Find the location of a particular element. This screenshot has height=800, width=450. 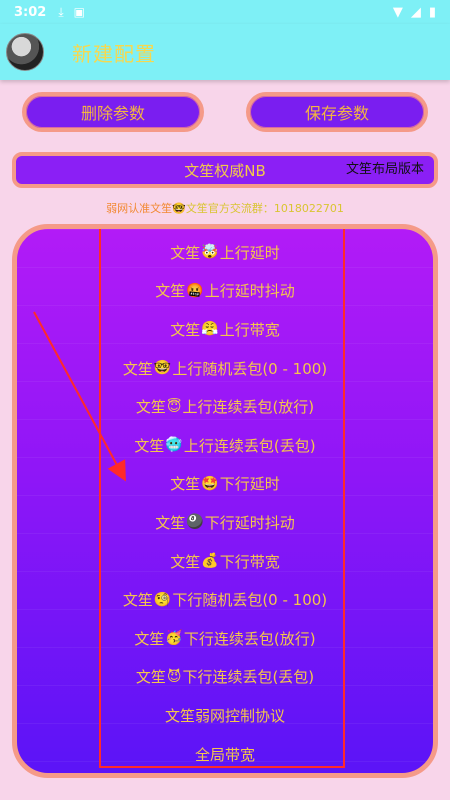

page-title: 新建配置 is located at coordinates (114, 53).